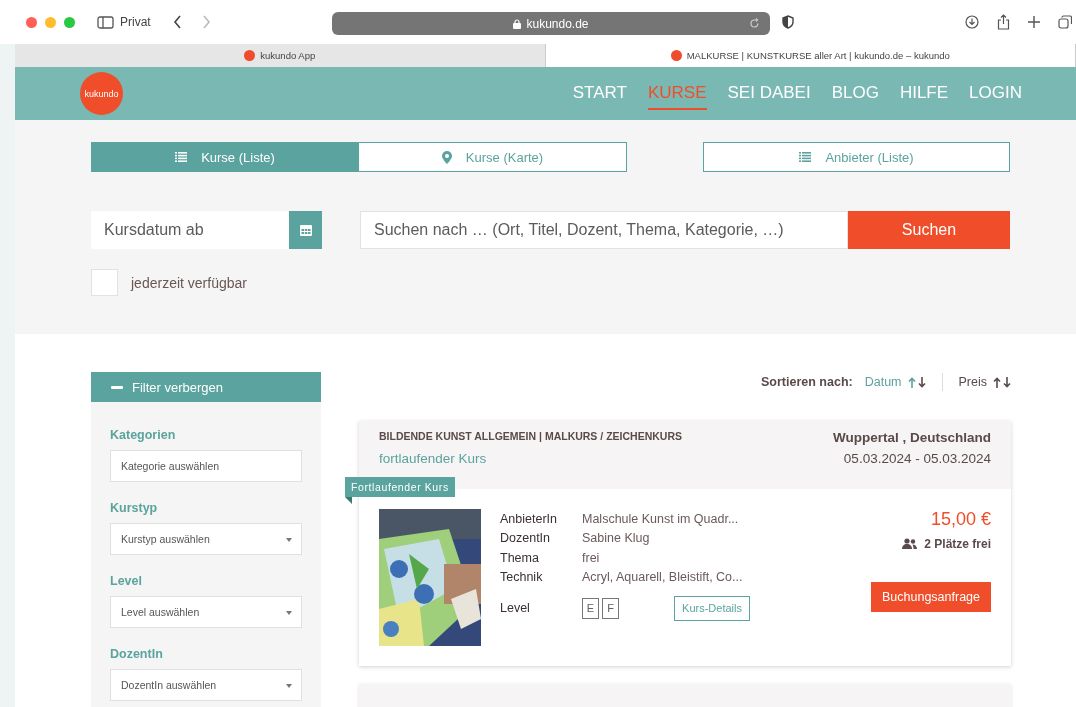  Describe the element at coordinates (206, 539) in the screenshot. I see `filter-select: Kurstyp auswählen` at that location.